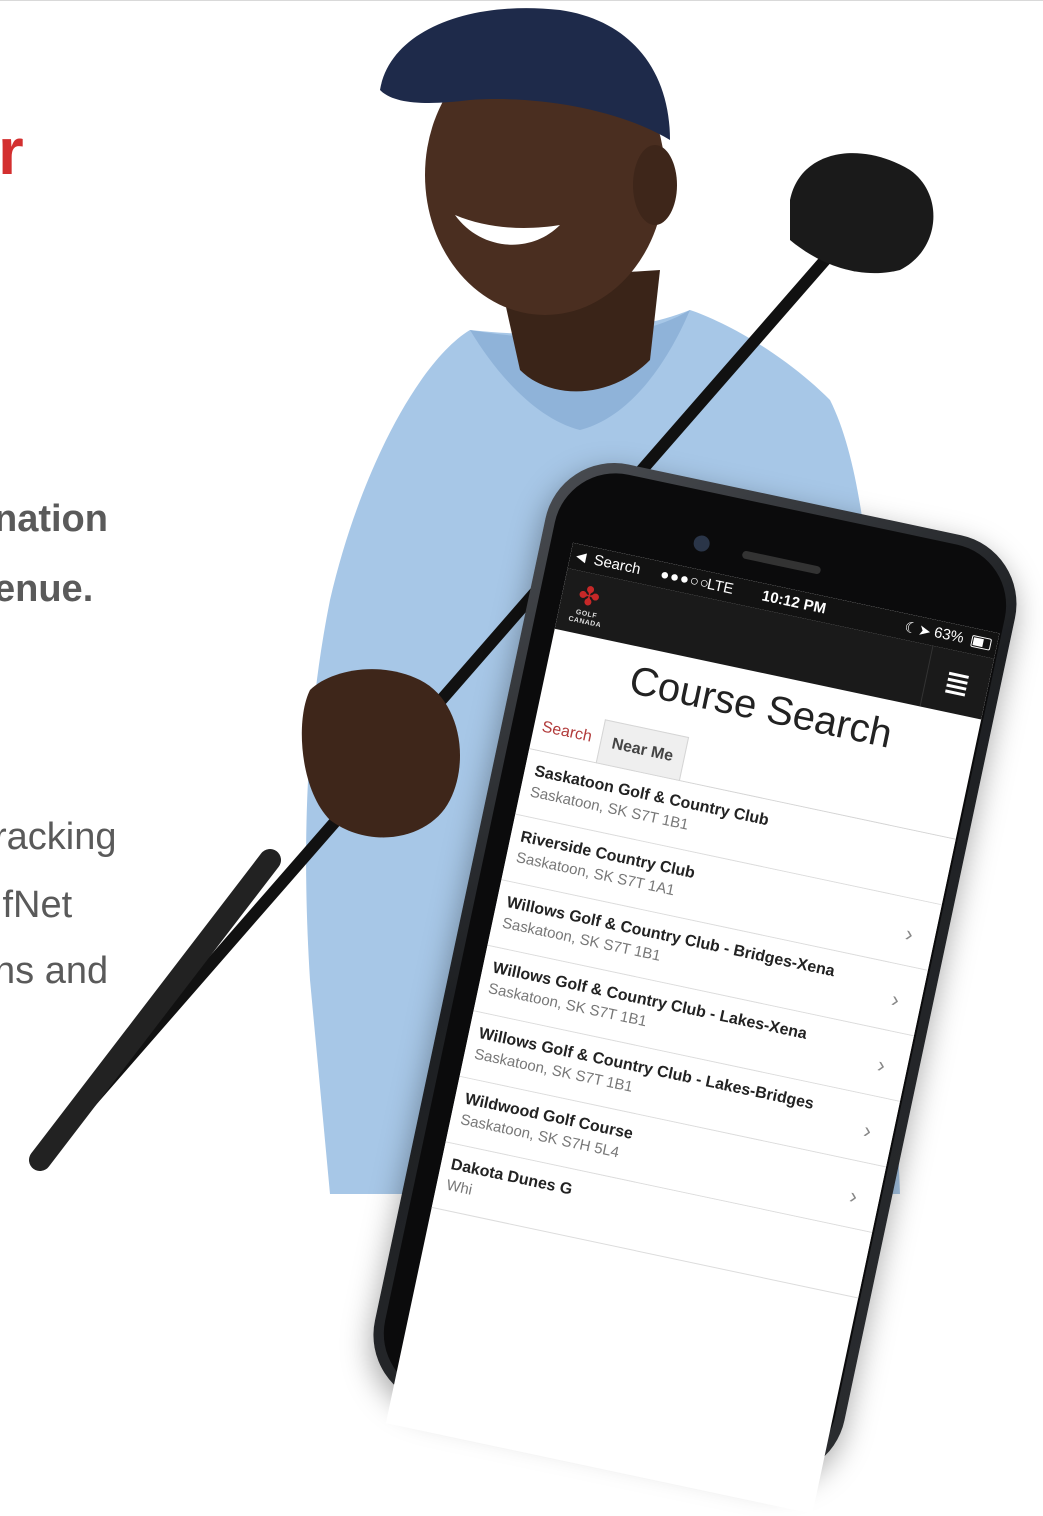  I want to click on body-line-1: racking, so click(58, 837).